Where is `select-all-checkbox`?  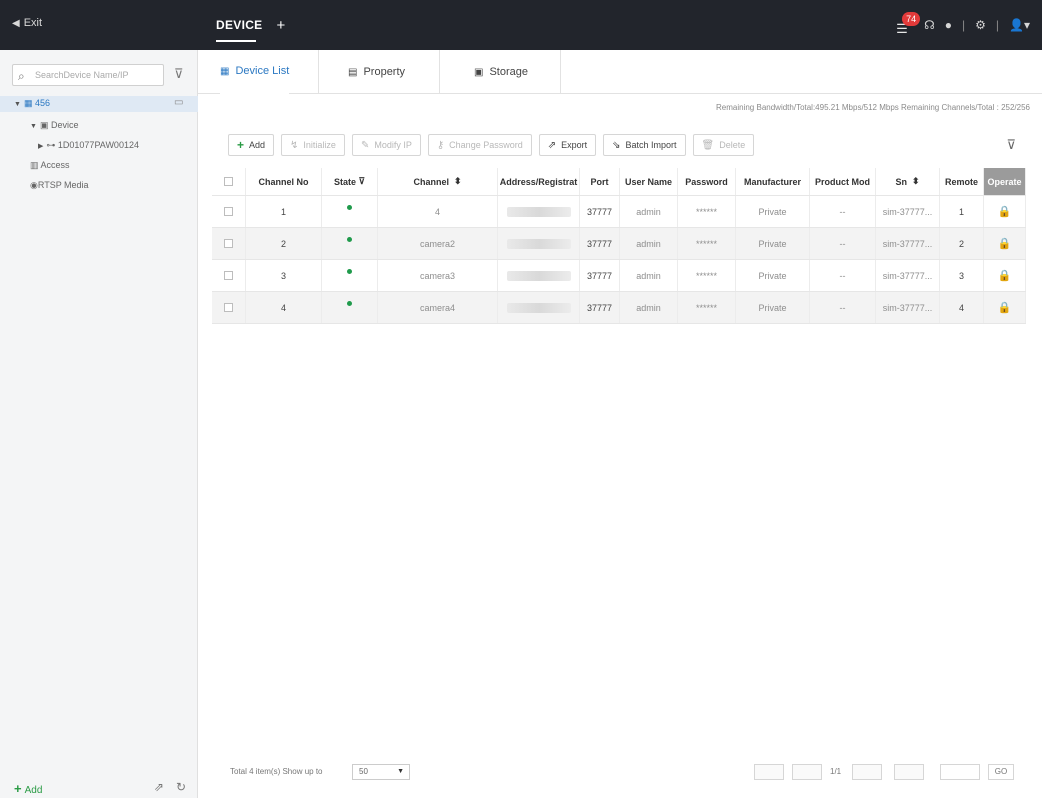 select-all-checkbox is located at coordinates (228, 181).